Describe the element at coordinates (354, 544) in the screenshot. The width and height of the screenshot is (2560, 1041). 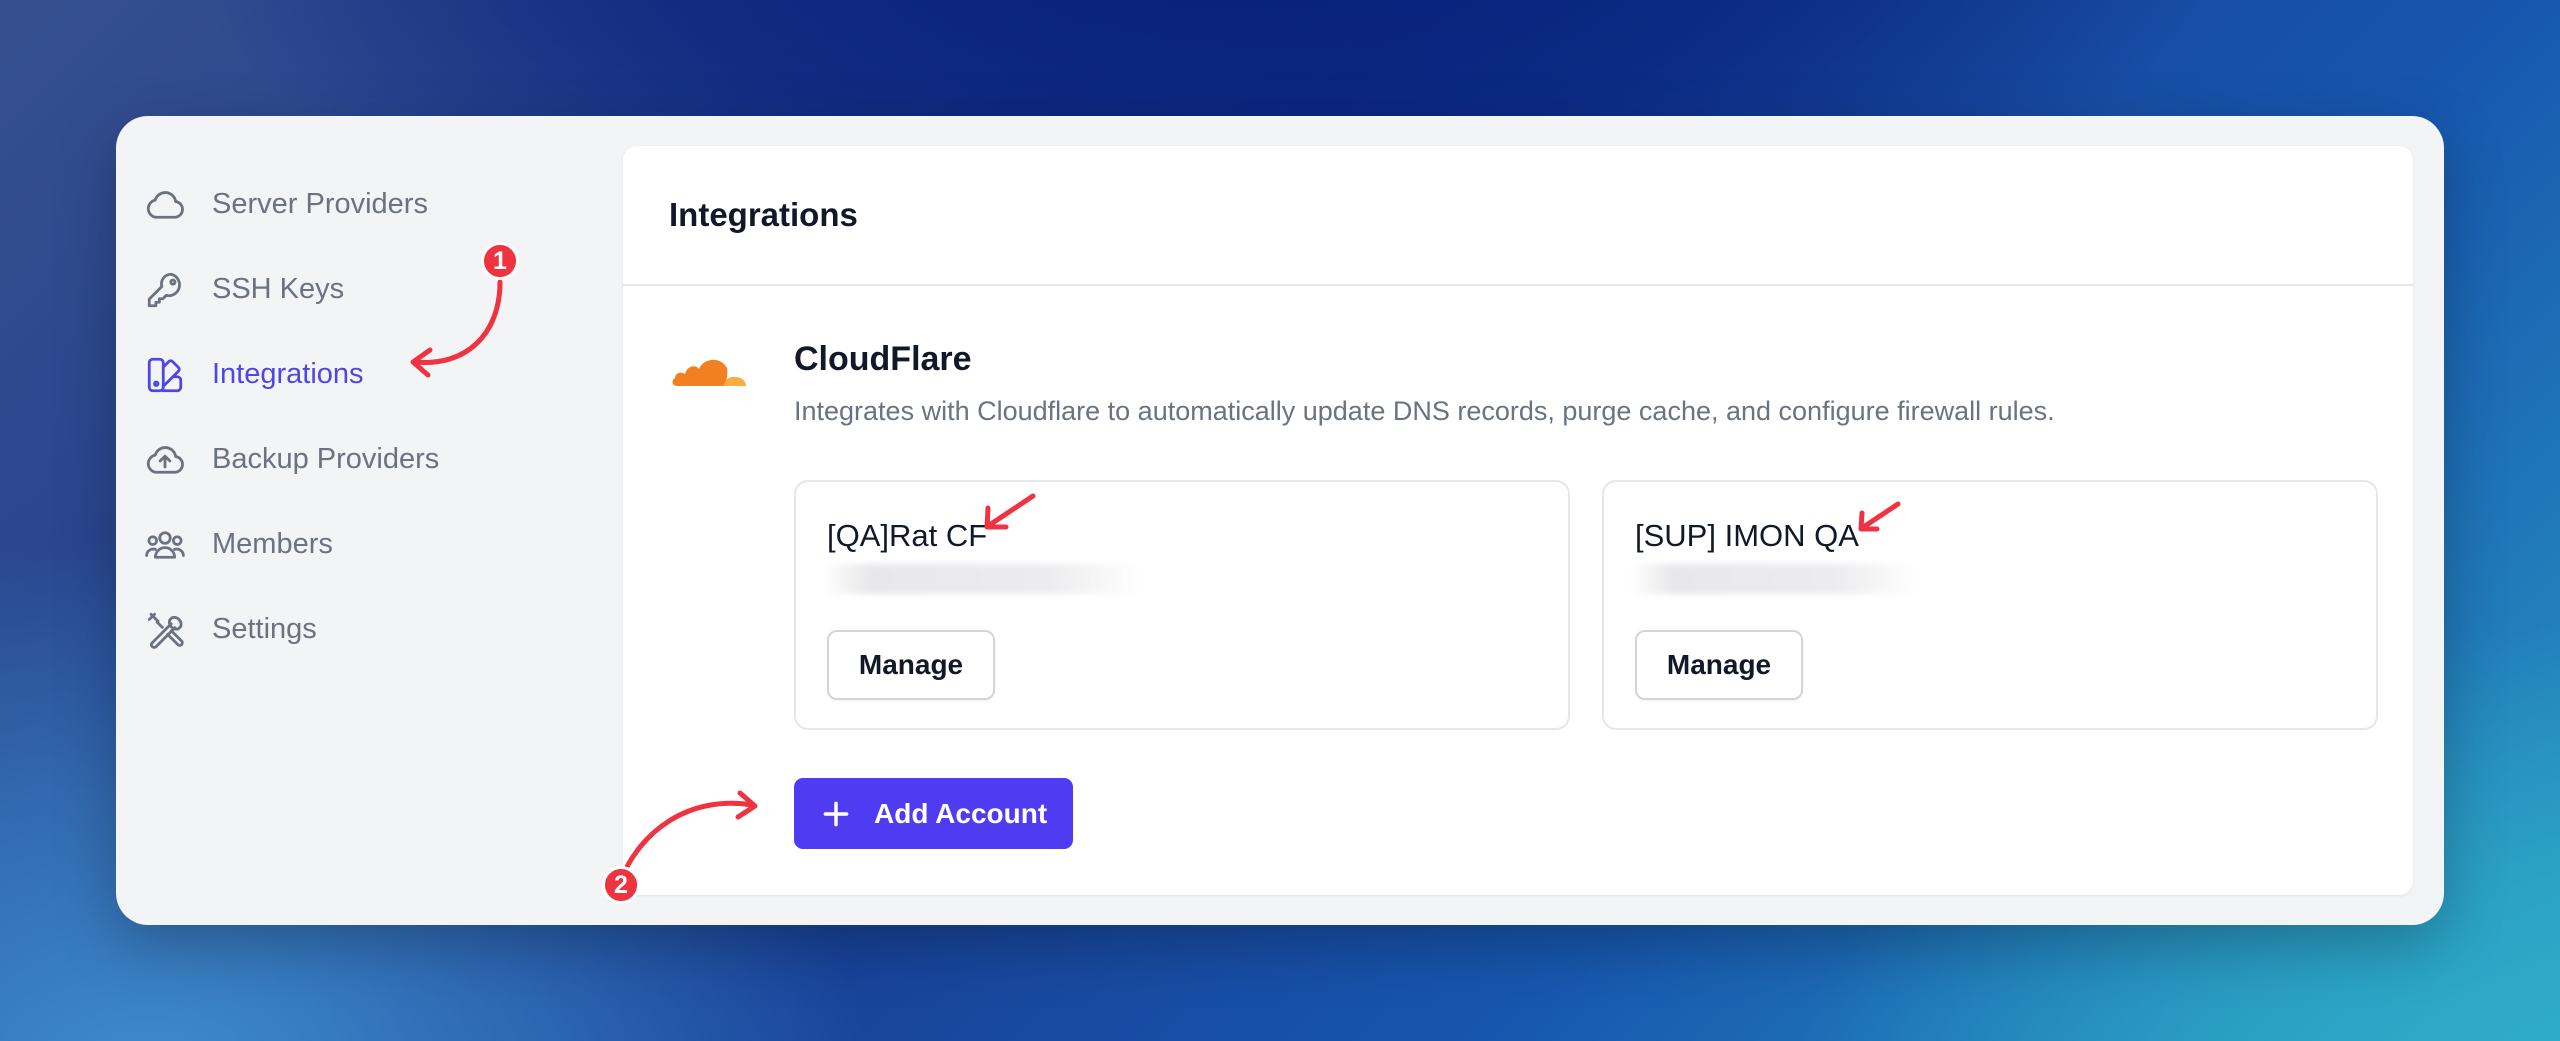
I see `sidebar-item-members: Members` at that location.